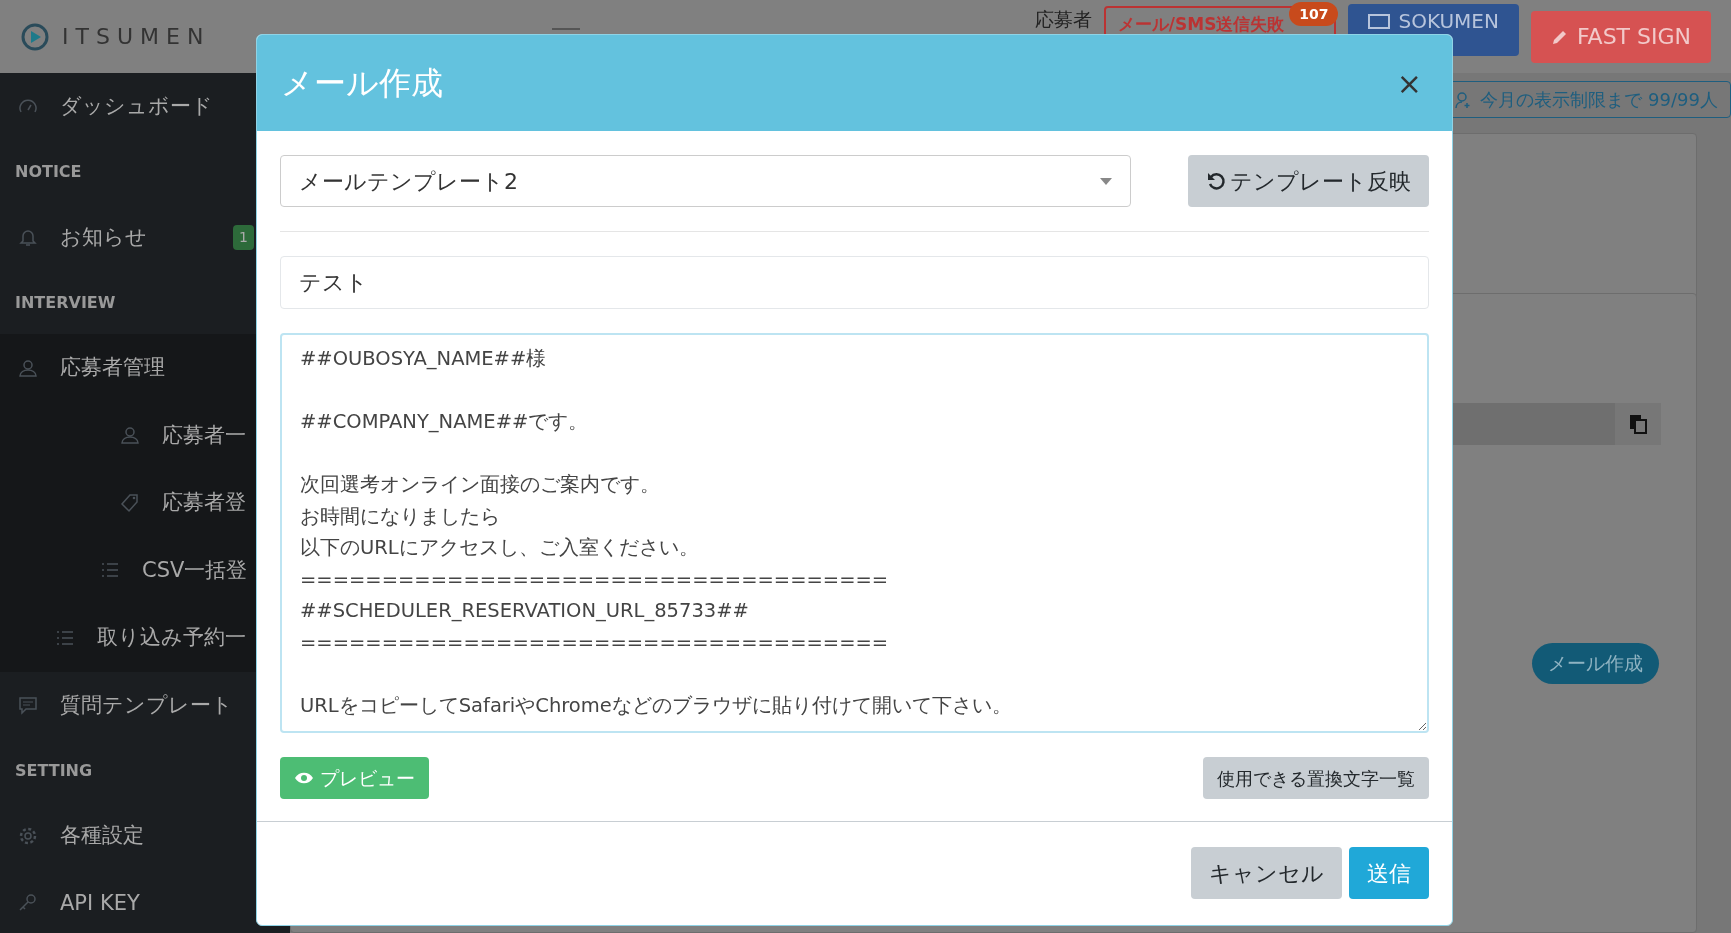 Image resolution: width=1731 pixels, height=933 pixels. What do you see at coordinates (1409, 83) in the screenshot?
I see `close-button: ×` at bounding box center [1409, 83].